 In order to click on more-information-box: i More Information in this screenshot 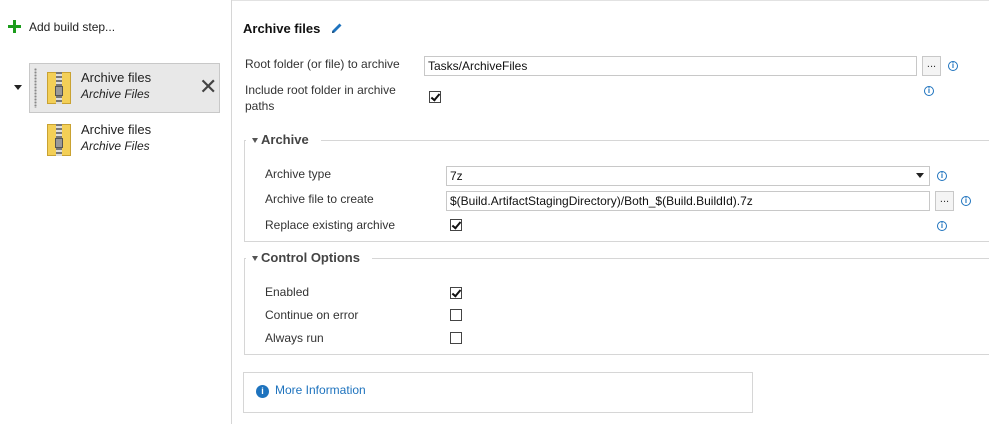, I will do `click(498, 392)`.